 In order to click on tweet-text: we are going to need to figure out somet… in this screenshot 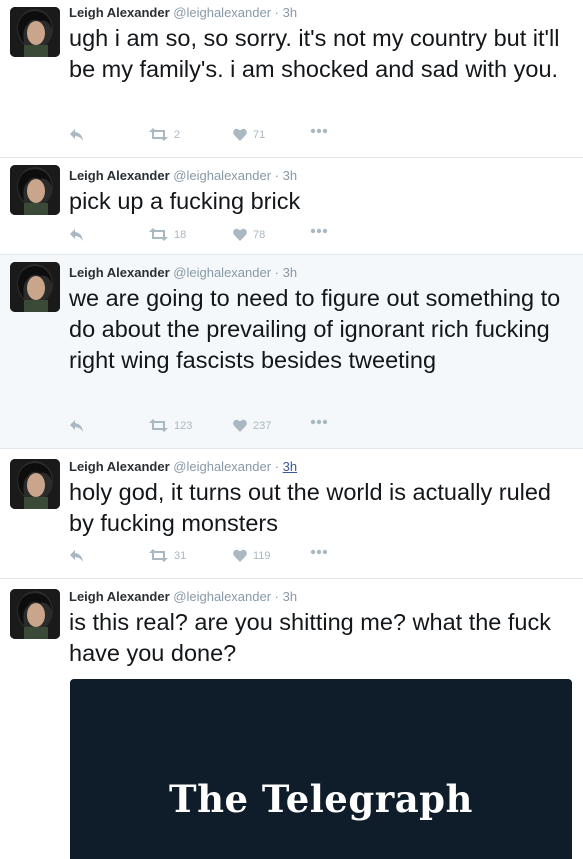, I will do `click(315, 329)`.